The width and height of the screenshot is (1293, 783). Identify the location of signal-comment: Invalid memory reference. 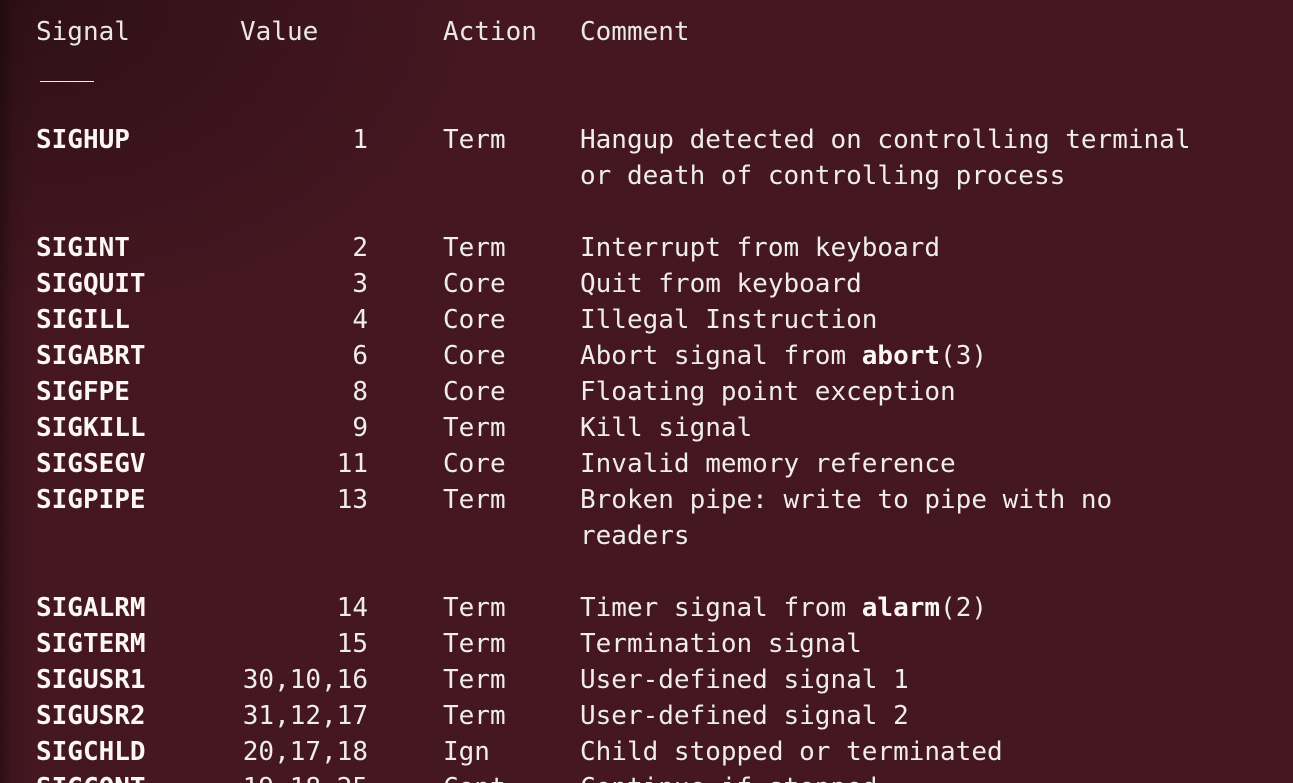
(768, 464).